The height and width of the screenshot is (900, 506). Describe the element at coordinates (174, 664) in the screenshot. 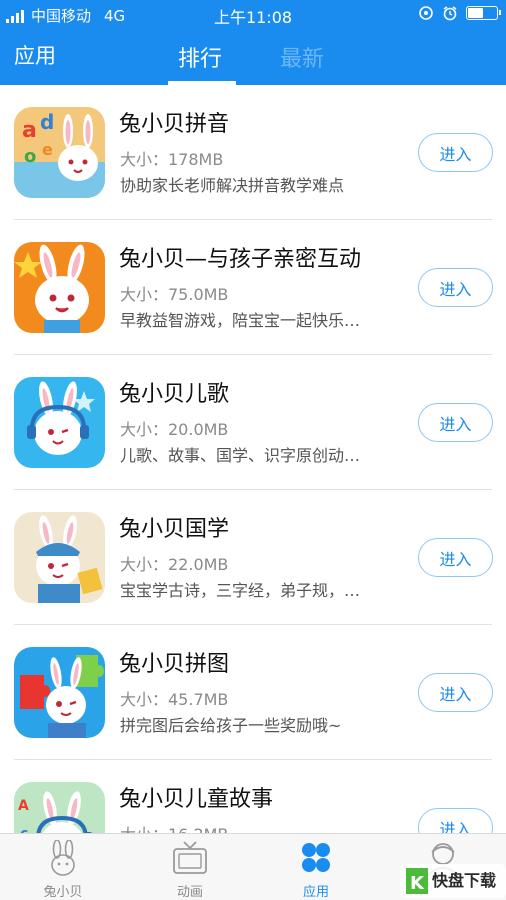

I see `app-title: 兔小贝拼图` at that location.